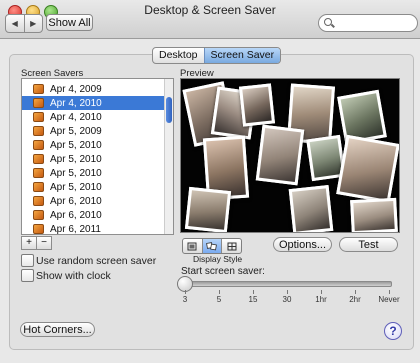  Describe the element at coordinates (93, 89) in the screenshot. I see `list-item: Apr 4, 2009` at that location.